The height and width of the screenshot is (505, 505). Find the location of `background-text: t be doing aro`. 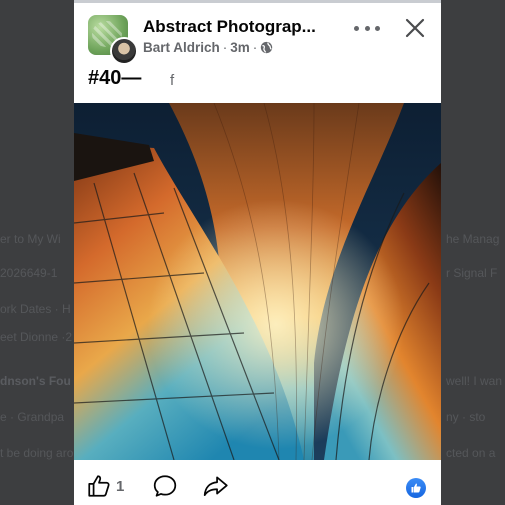

background-text: t be doing aro is located at coordinates (37, 453).